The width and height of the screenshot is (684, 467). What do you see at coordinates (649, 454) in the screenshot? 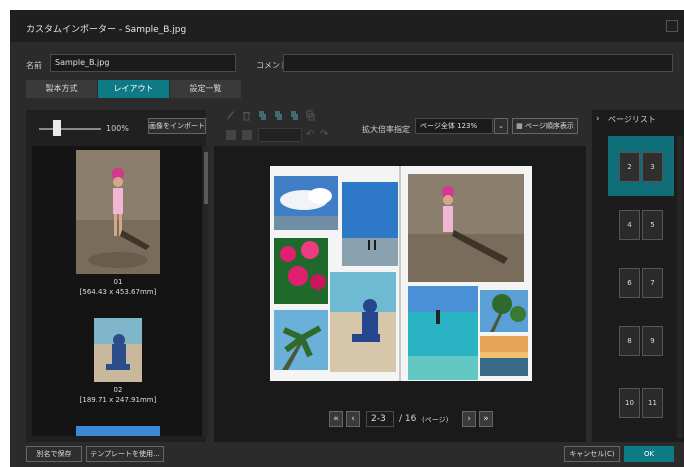
I see `ok-button: OK` at bounding box center [649, 454].